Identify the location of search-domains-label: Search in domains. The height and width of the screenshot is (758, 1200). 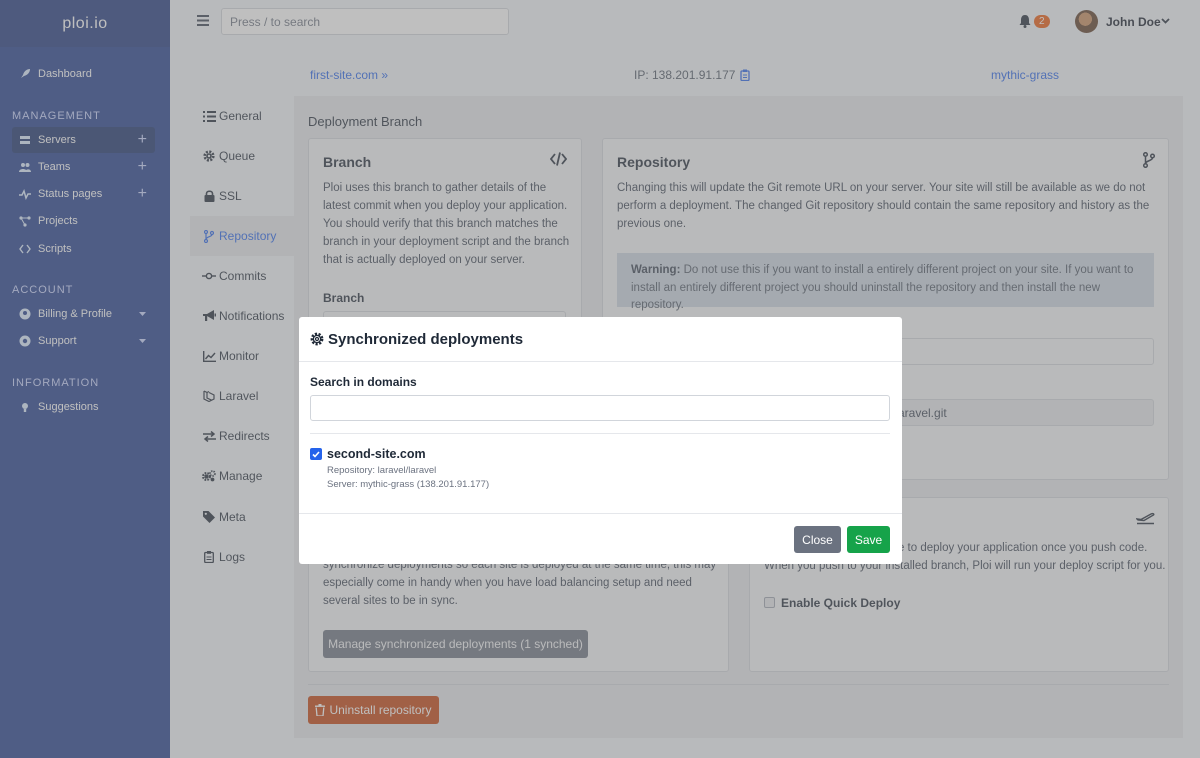
(363, 382).